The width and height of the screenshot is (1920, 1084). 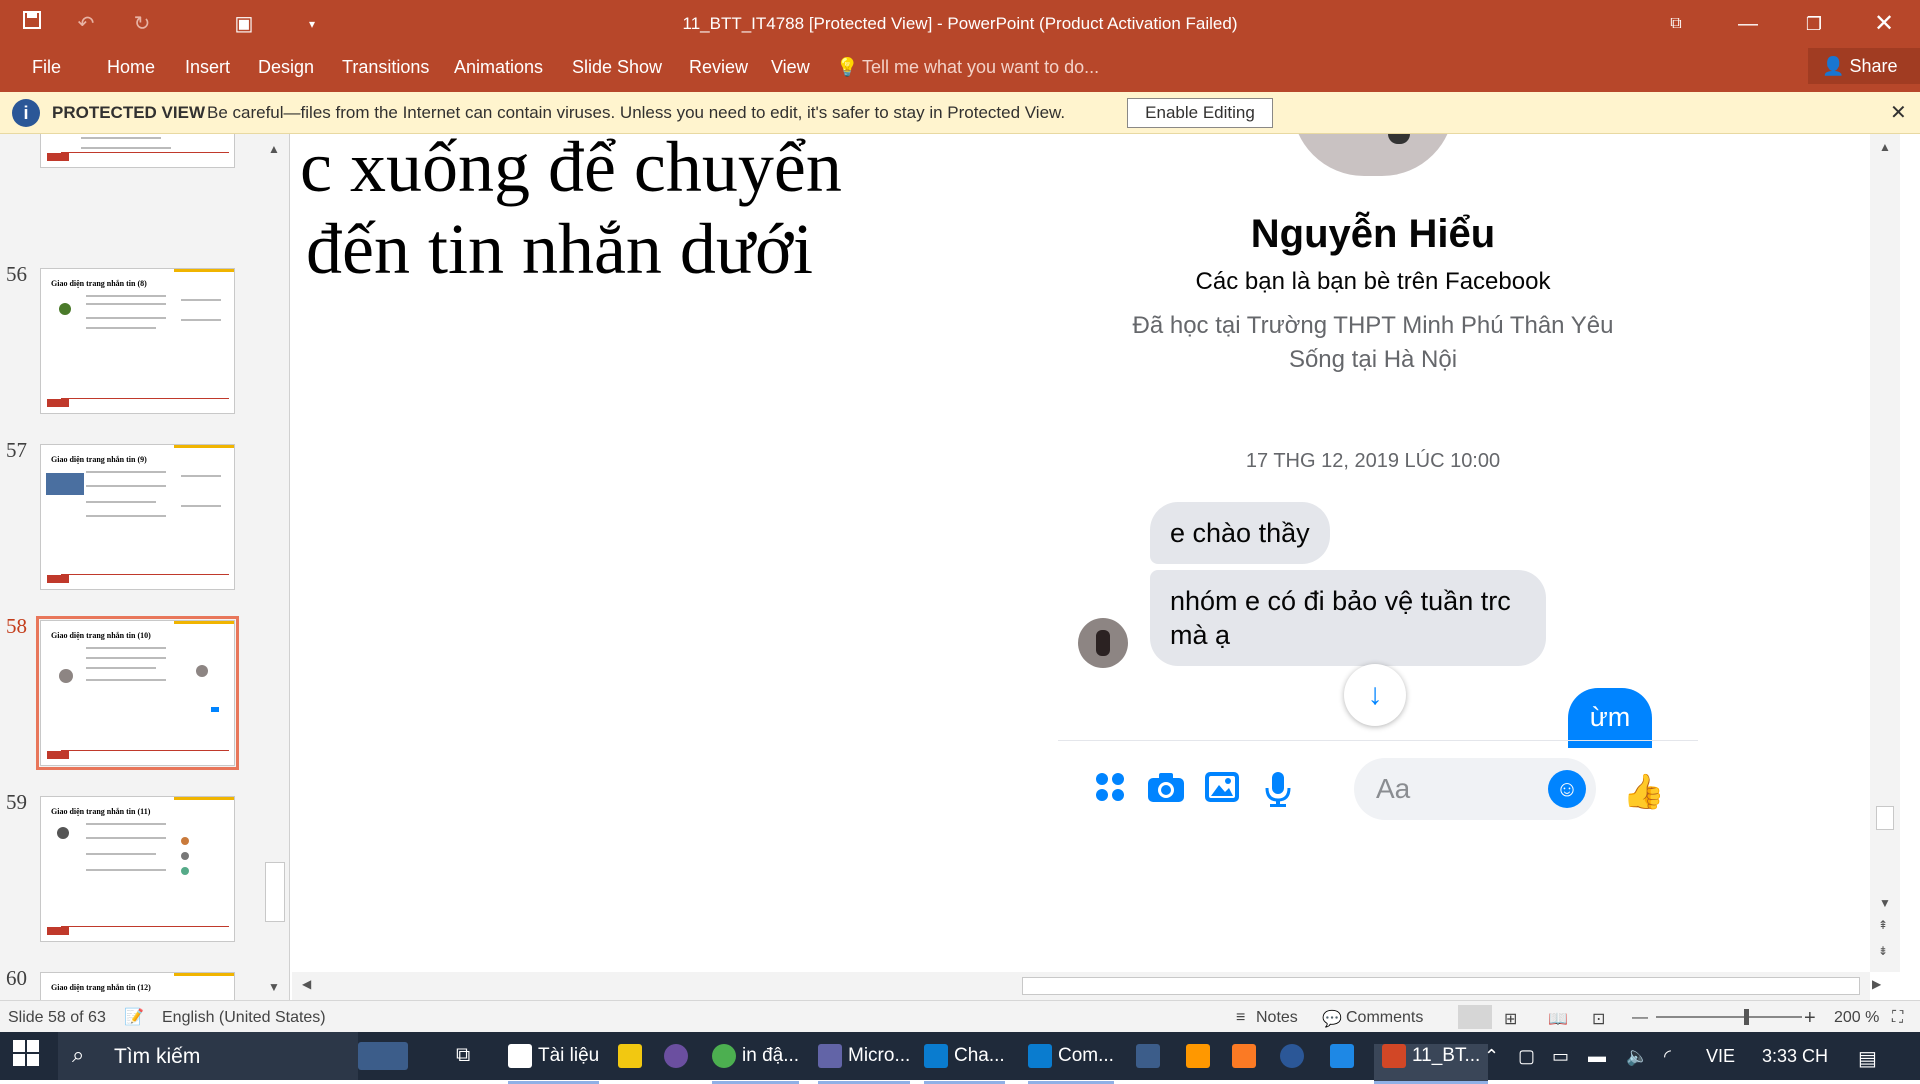 I want to click on camera-tray-icon: ▢, so click(x=1526, y=1056).